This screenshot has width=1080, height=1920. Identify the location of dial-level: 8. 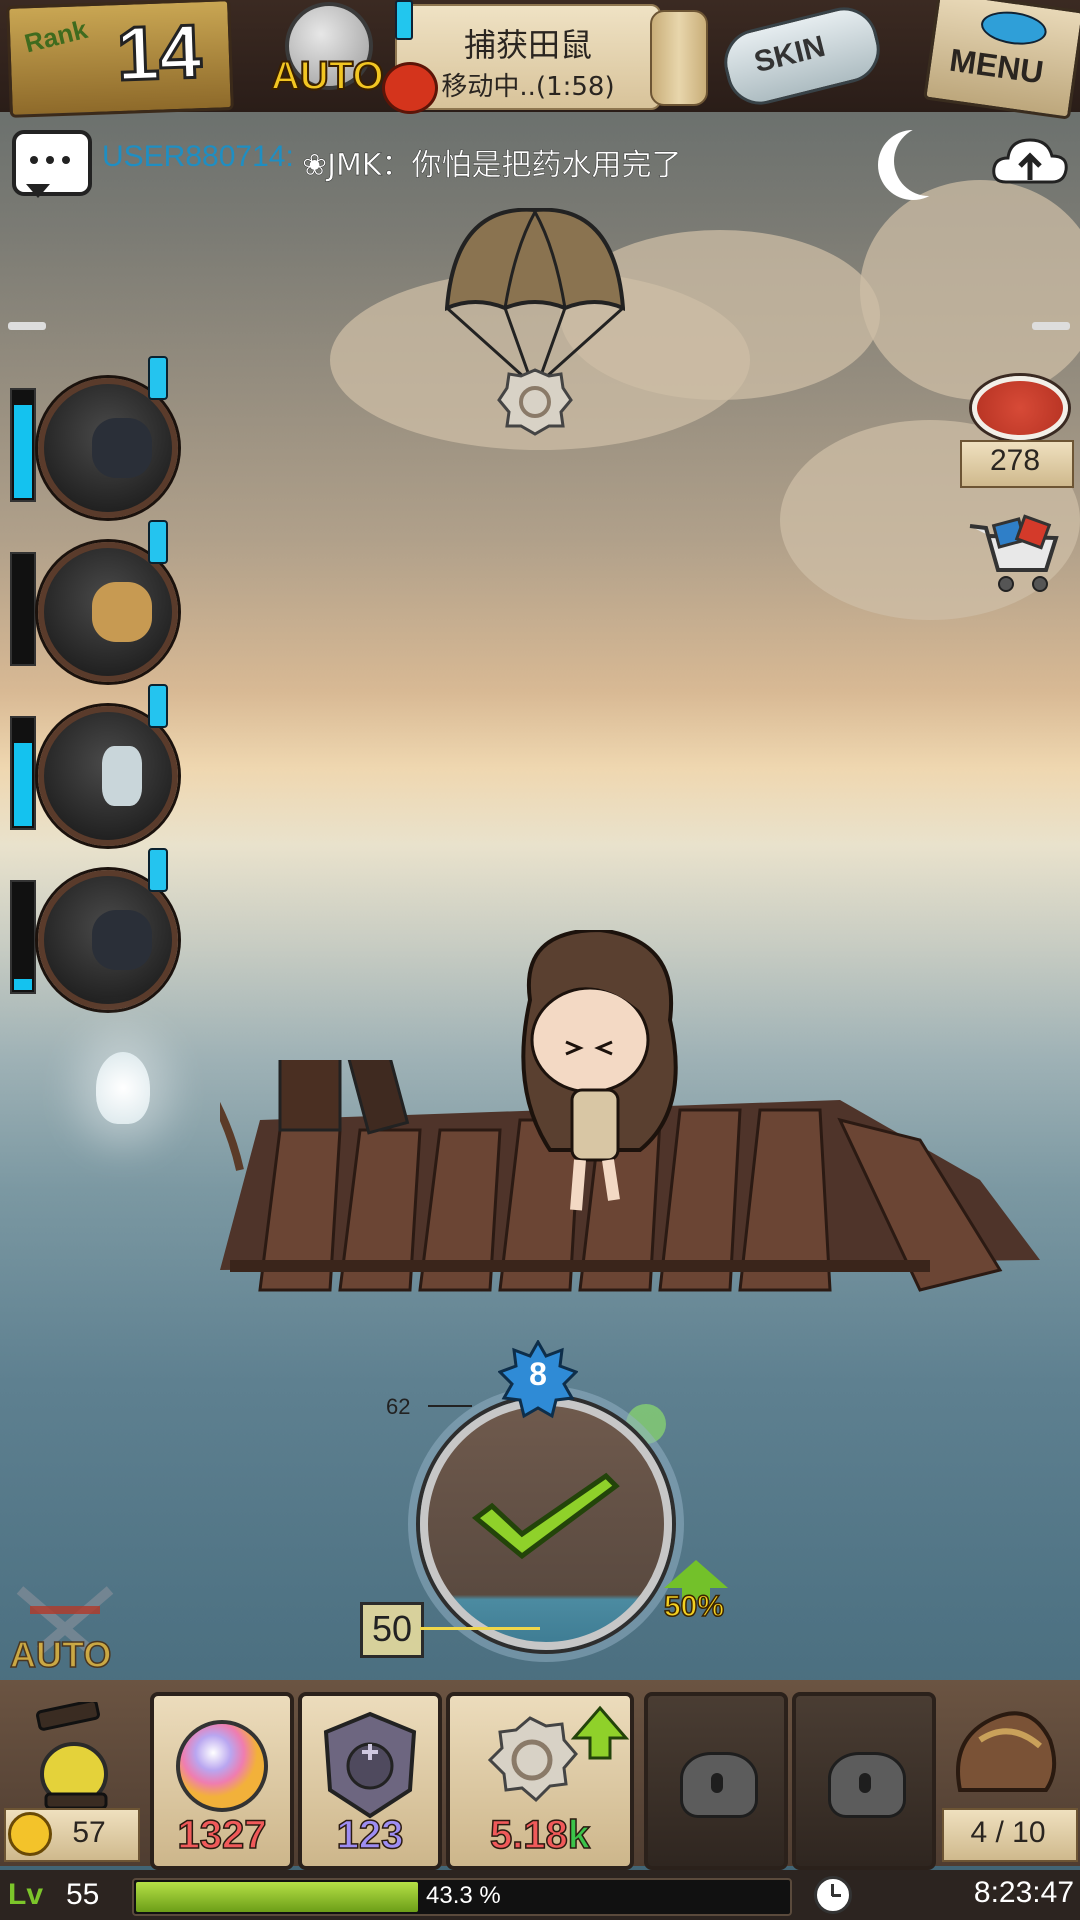
(538, 1374).